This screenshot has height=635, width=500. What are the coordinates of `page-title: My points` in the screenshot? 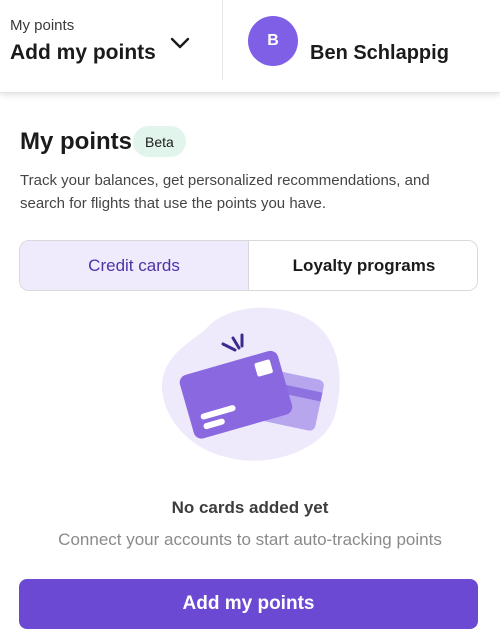 It's located at (76, 141).